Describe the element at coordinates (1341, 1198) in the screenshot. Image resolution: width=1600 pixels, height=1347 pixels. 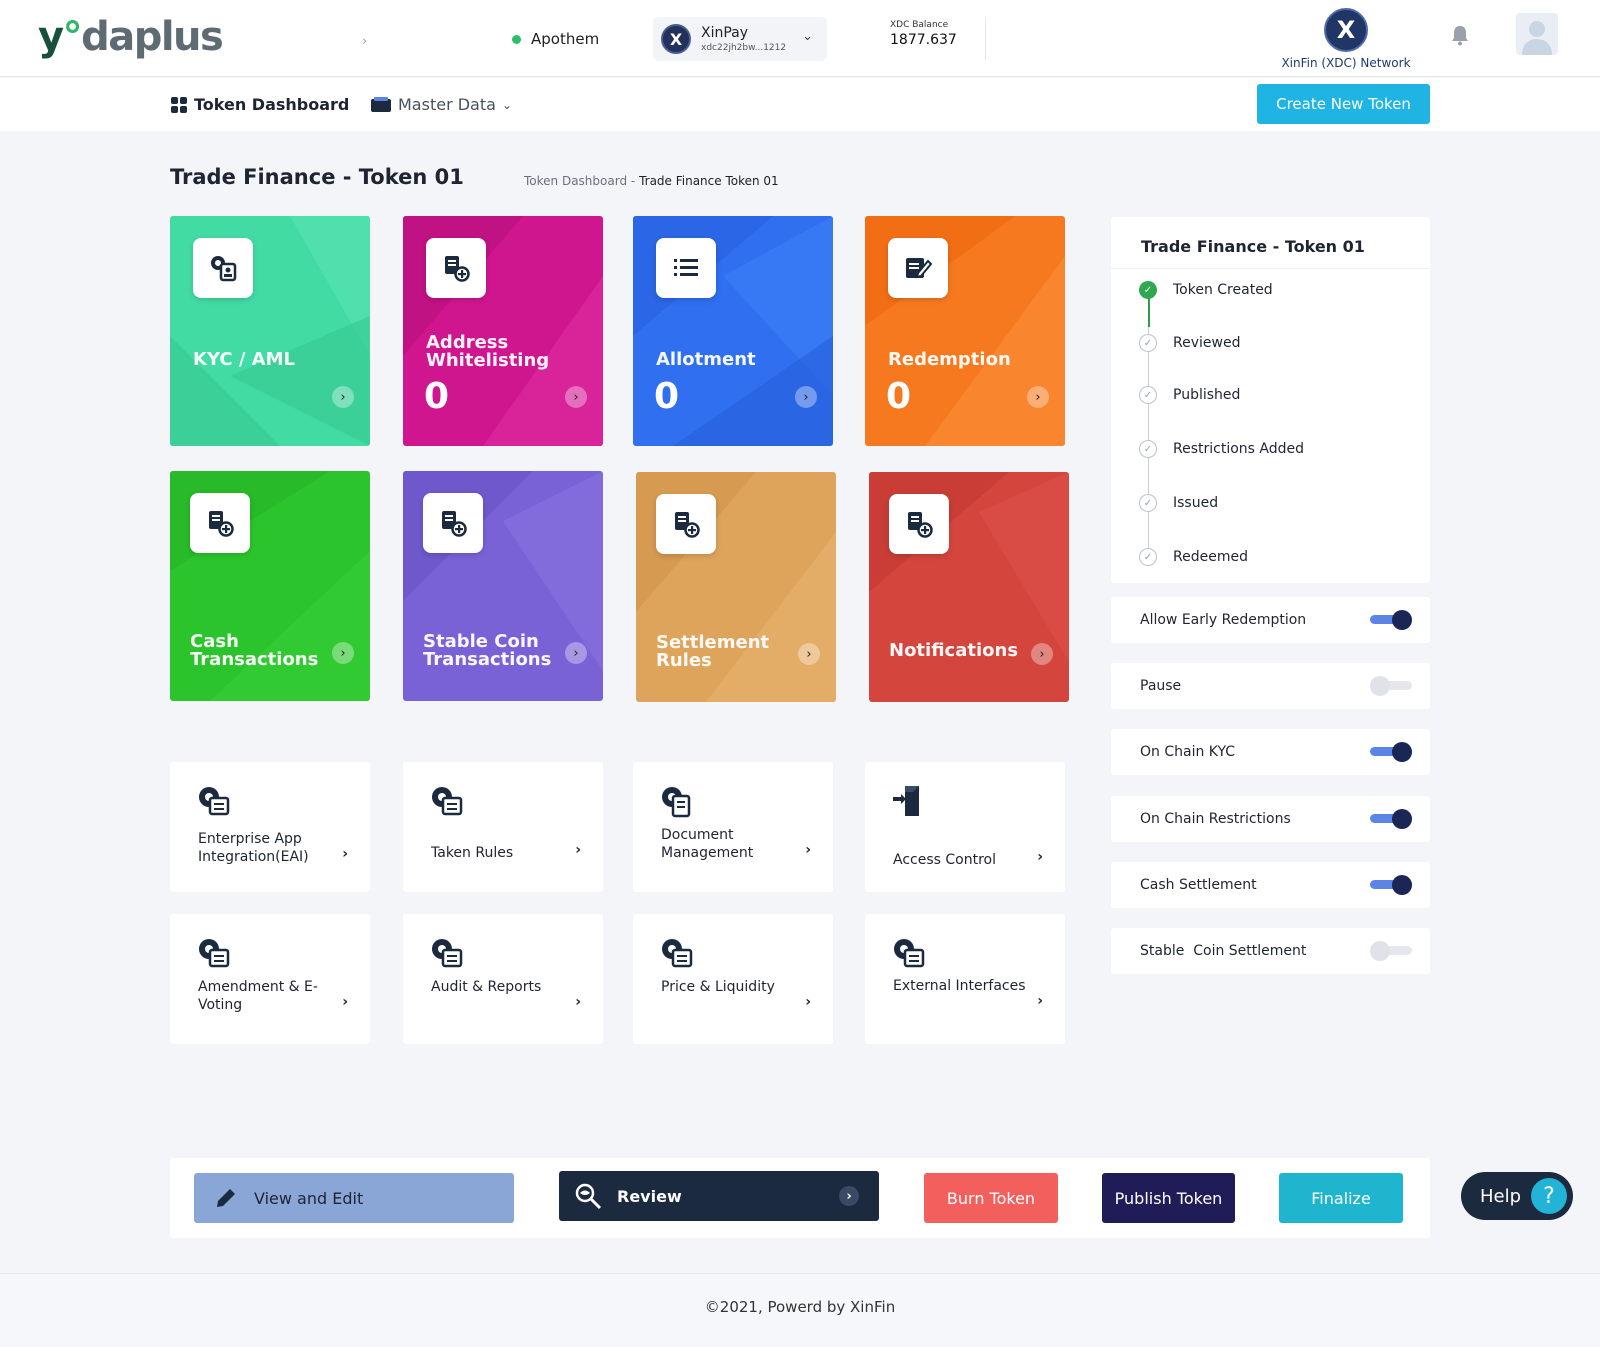
I see `finalize-button: Finalize` at that location.